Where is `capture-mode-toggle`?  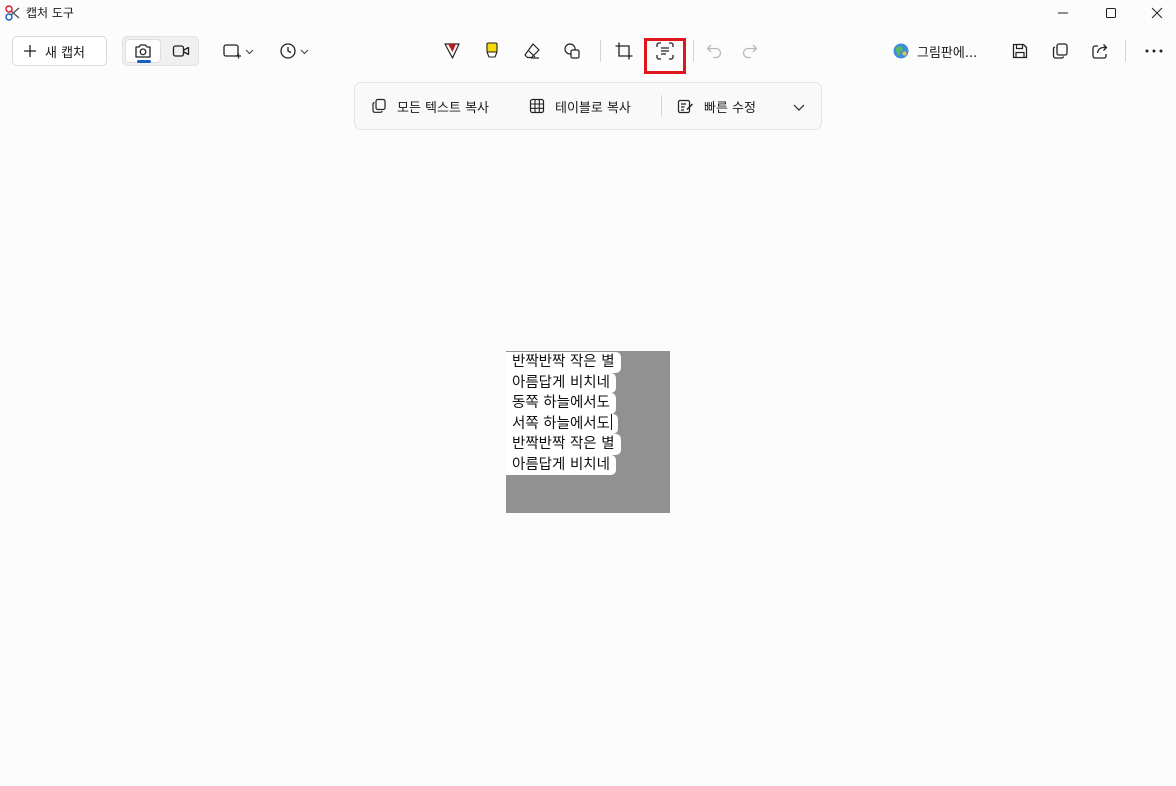 capture-mode-toggle is located at coordinates (160, 51).